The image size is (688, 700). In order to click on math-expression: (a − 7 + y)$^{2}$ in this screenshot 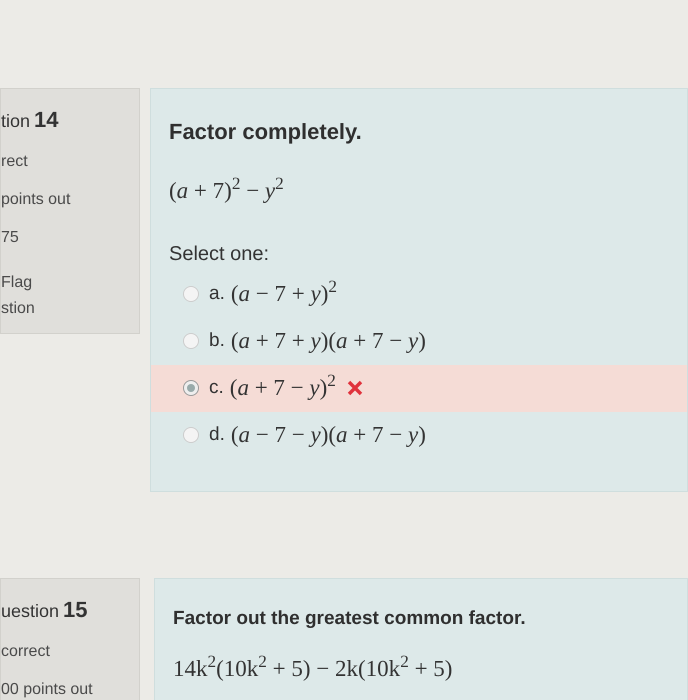, I will do `click(283, 292)`.